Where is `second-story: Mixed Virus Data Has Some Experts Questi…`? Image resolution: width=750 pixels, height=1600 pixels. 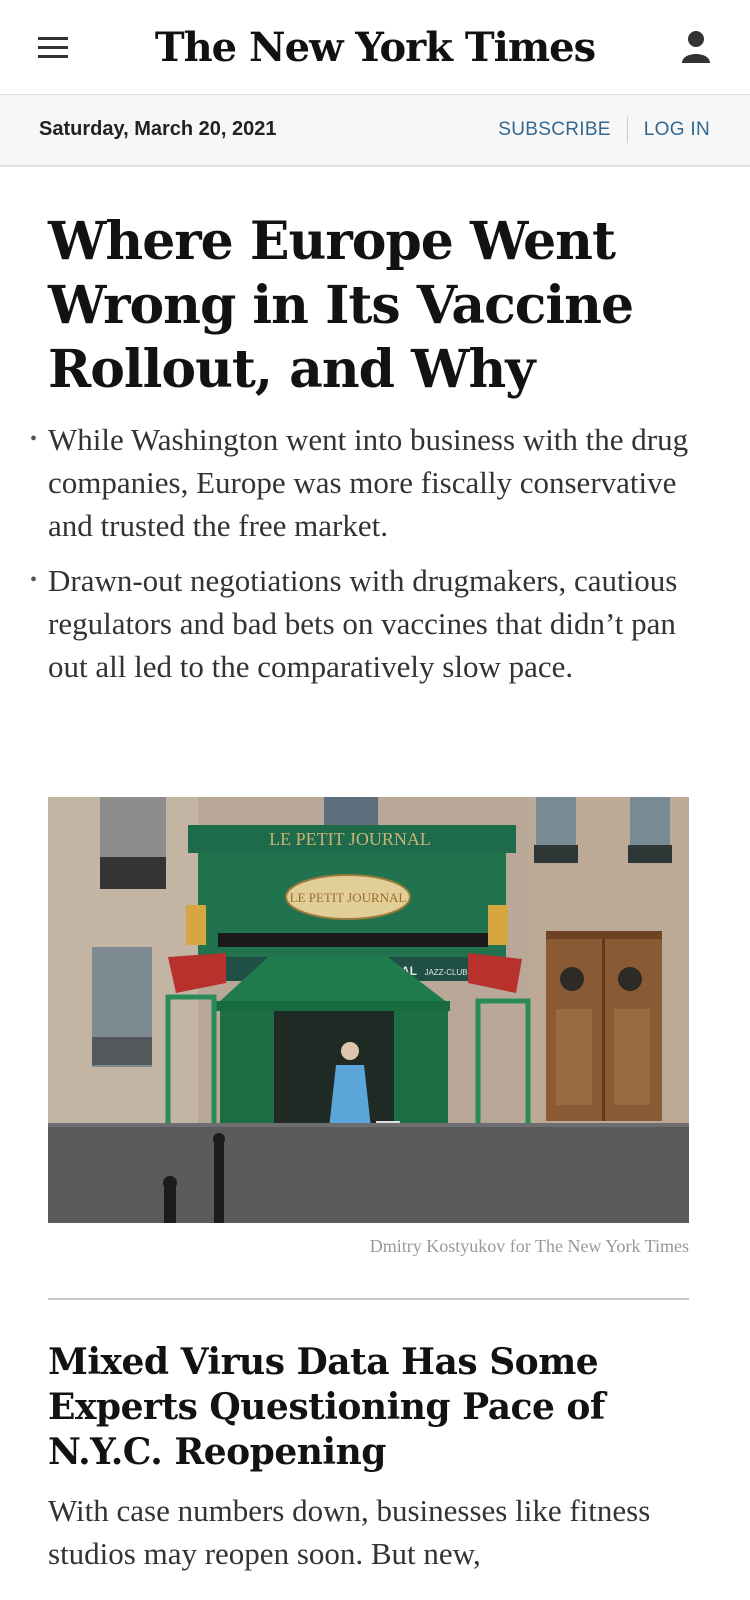 second-story: Mixed Virus Data Has Some Experts Questi… is located at coordinates (378, 1457).